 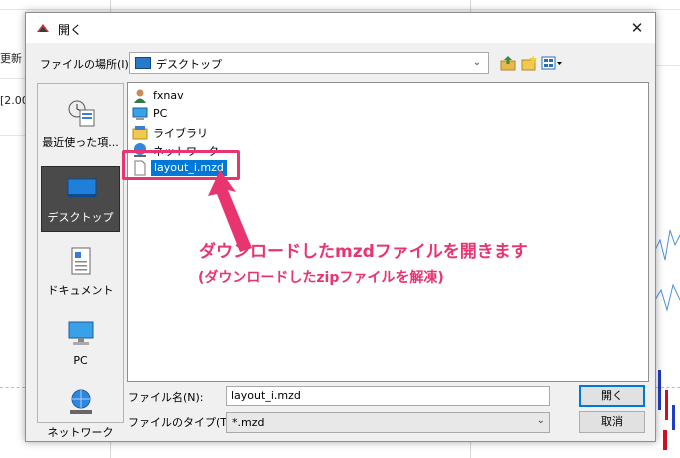 I want to click on library-icon, so click(x=140, y=133).